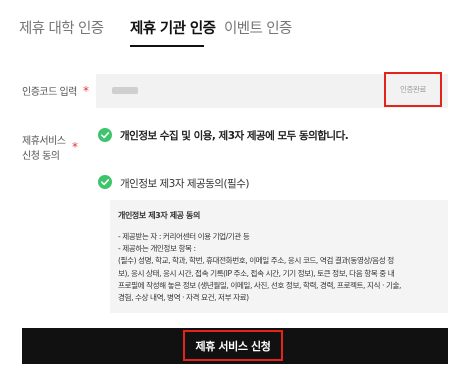 The height and width of the screenshot is (373, 466). Describe the element at coordinates (258, 27) in the screenshot. I see `tab-event-auth: 이벤트 인증` at that location.